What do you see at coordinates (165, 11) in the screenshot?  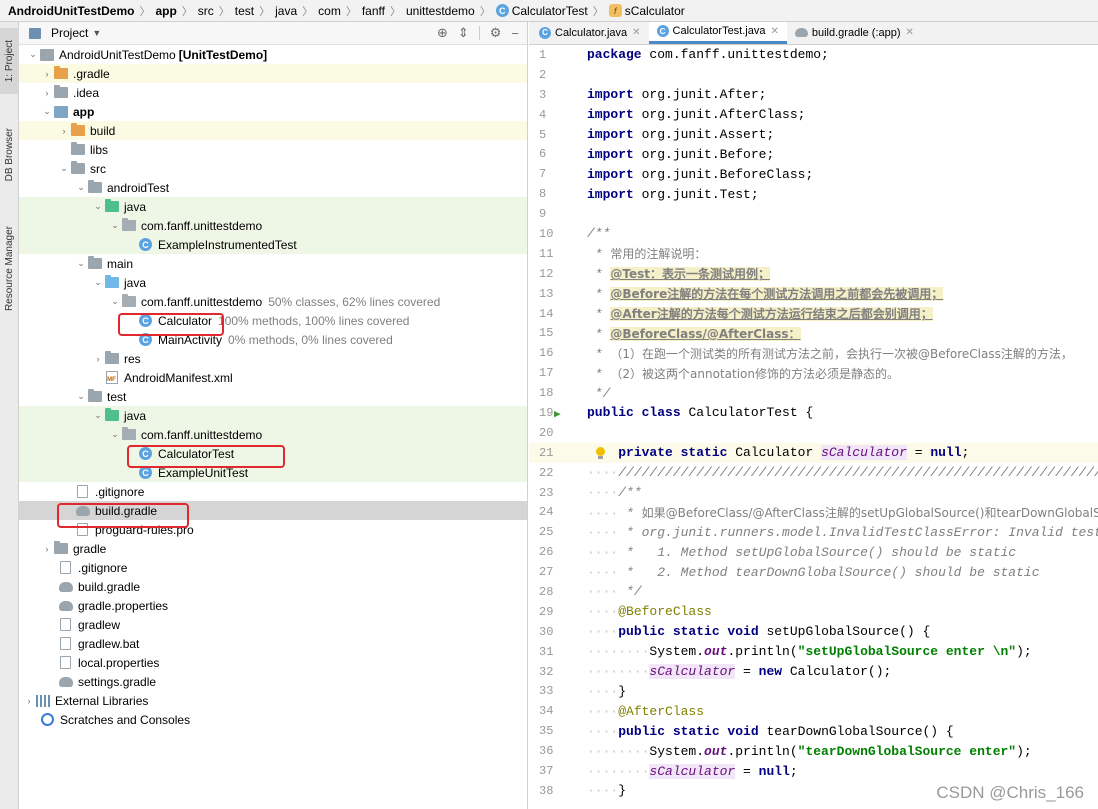 I see `breadcrumb-item-app: app` at bounding box center [165, 11].